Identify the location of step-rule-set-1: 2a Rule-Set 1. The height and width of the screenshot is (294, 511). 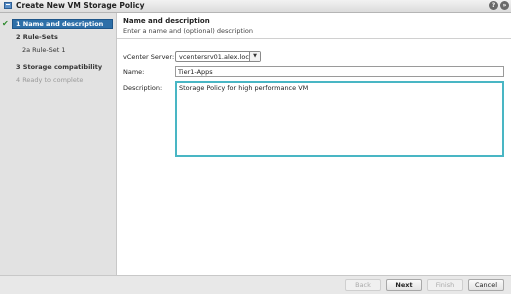
(58, 50).